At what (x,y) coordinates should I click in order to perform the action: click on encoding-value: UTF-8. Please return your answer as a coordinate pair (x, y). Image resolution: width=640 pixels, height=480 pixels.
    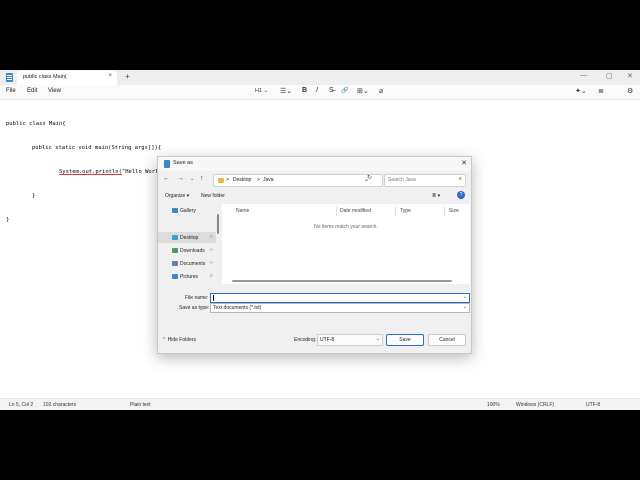
    Looking at the image, I should click on (327, 340).